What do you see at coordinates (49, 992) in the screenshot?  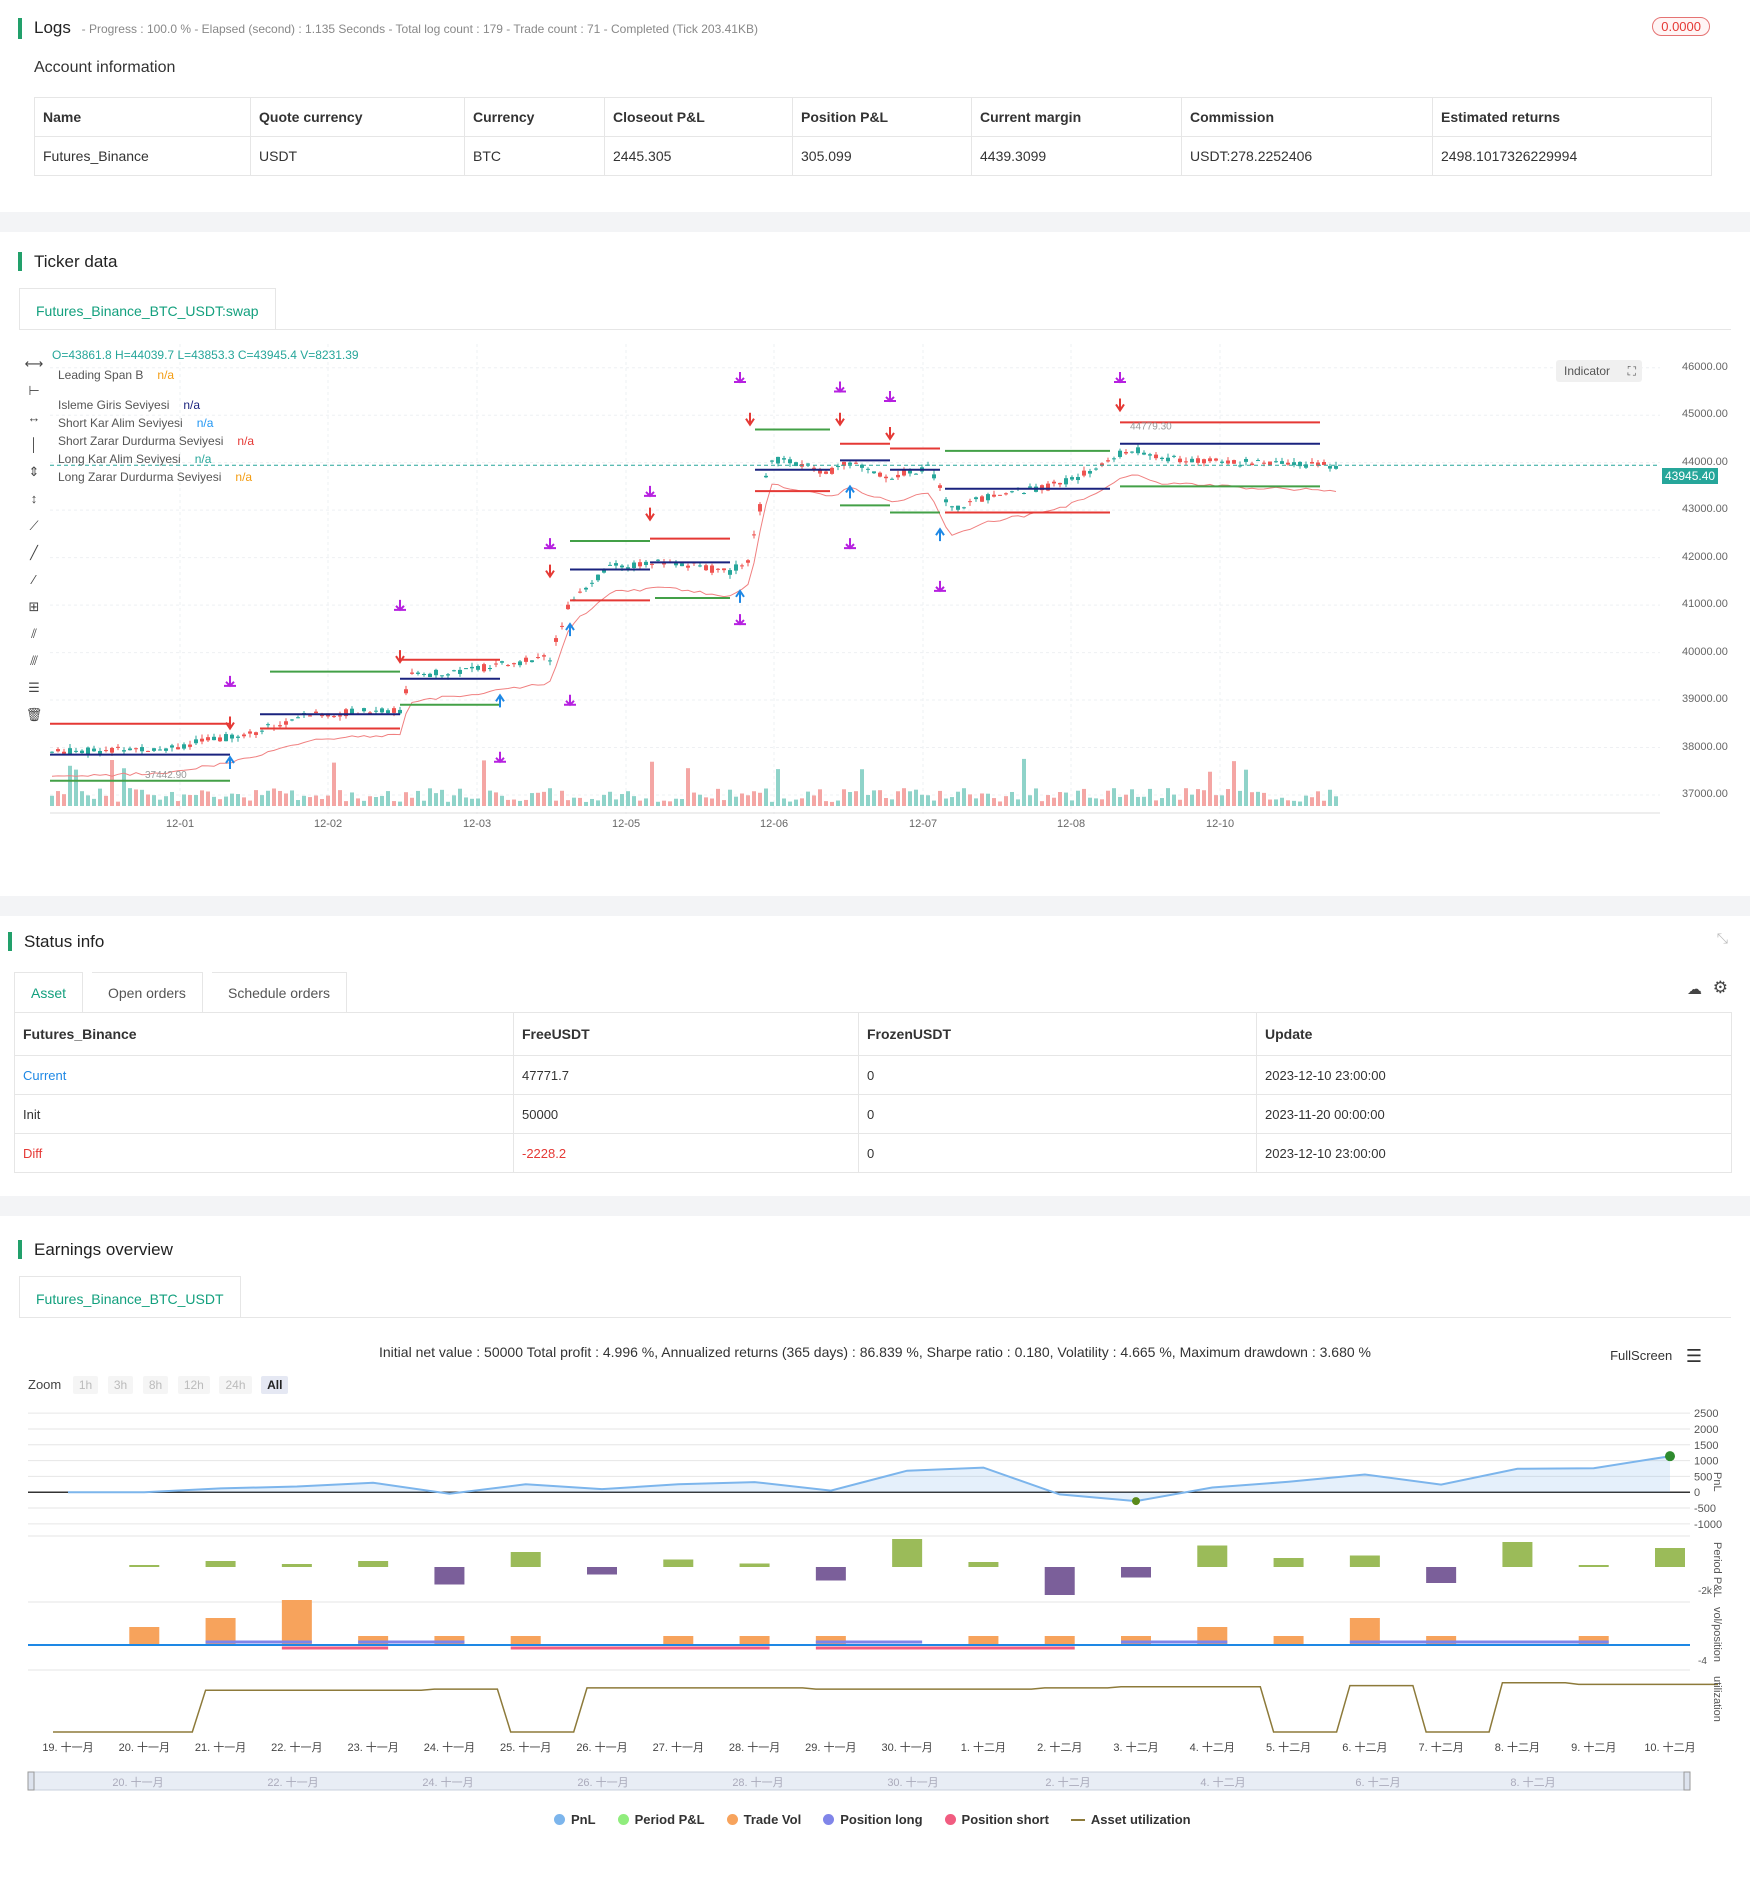 I see `tab-asset: Asset` at bounding box center [49, 992].